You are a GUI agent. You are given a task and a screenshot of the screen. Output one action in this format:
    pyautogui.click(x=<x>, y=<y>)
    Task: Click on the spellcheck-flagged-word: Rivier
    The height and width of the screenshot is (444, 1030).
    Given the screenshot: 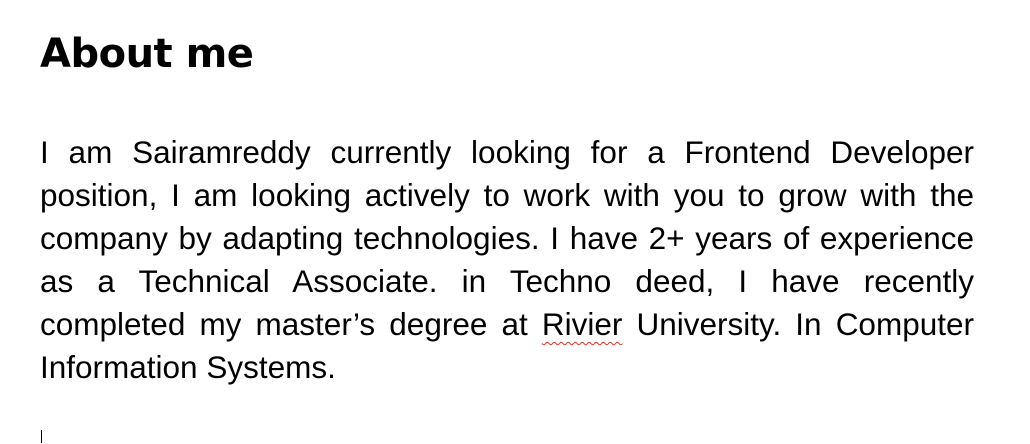 What is the action you would take?
    pyautogui.click(x=582, y=324)
    